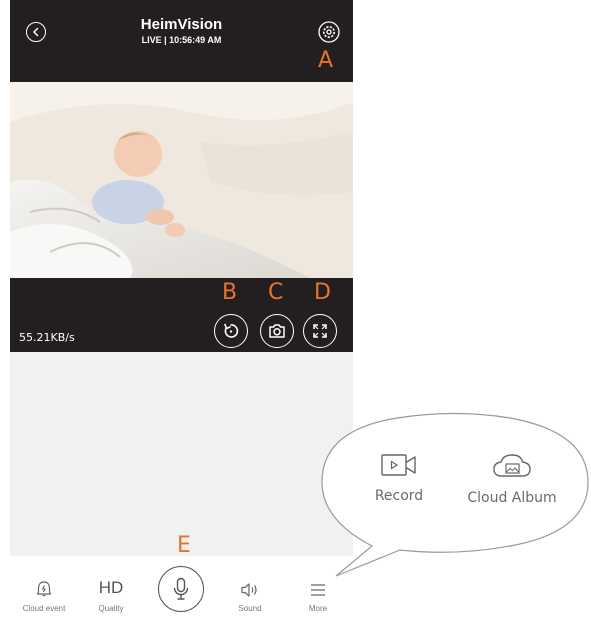  What do you see at coordinates (399, 478) in the screenshot?
I see `popup-record: Record` at bounding box center [399, 478].